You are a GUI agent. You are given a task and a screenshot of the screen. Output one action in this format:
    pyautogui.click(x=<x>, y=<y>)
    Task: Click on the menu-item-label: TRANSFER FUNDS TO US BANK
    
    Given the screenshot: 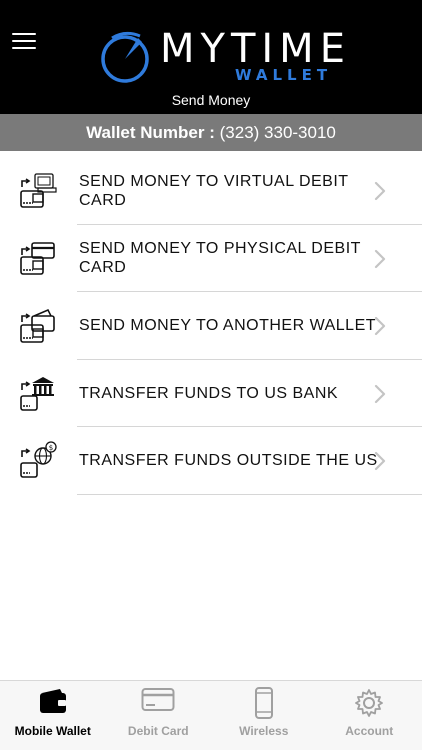 What is the action you would take?
    pyautogui.click(x=209, y=393)
    